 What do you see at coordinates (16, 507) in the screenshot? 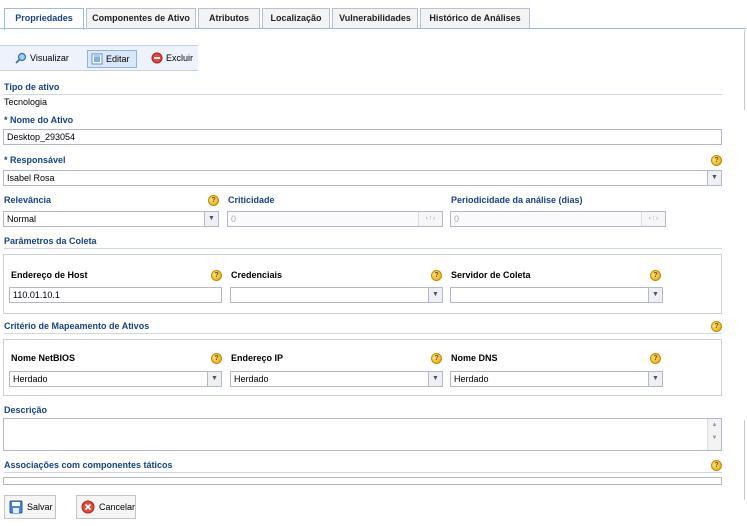
I see `floppy-disk-icon` at bounding box center [16, 507].